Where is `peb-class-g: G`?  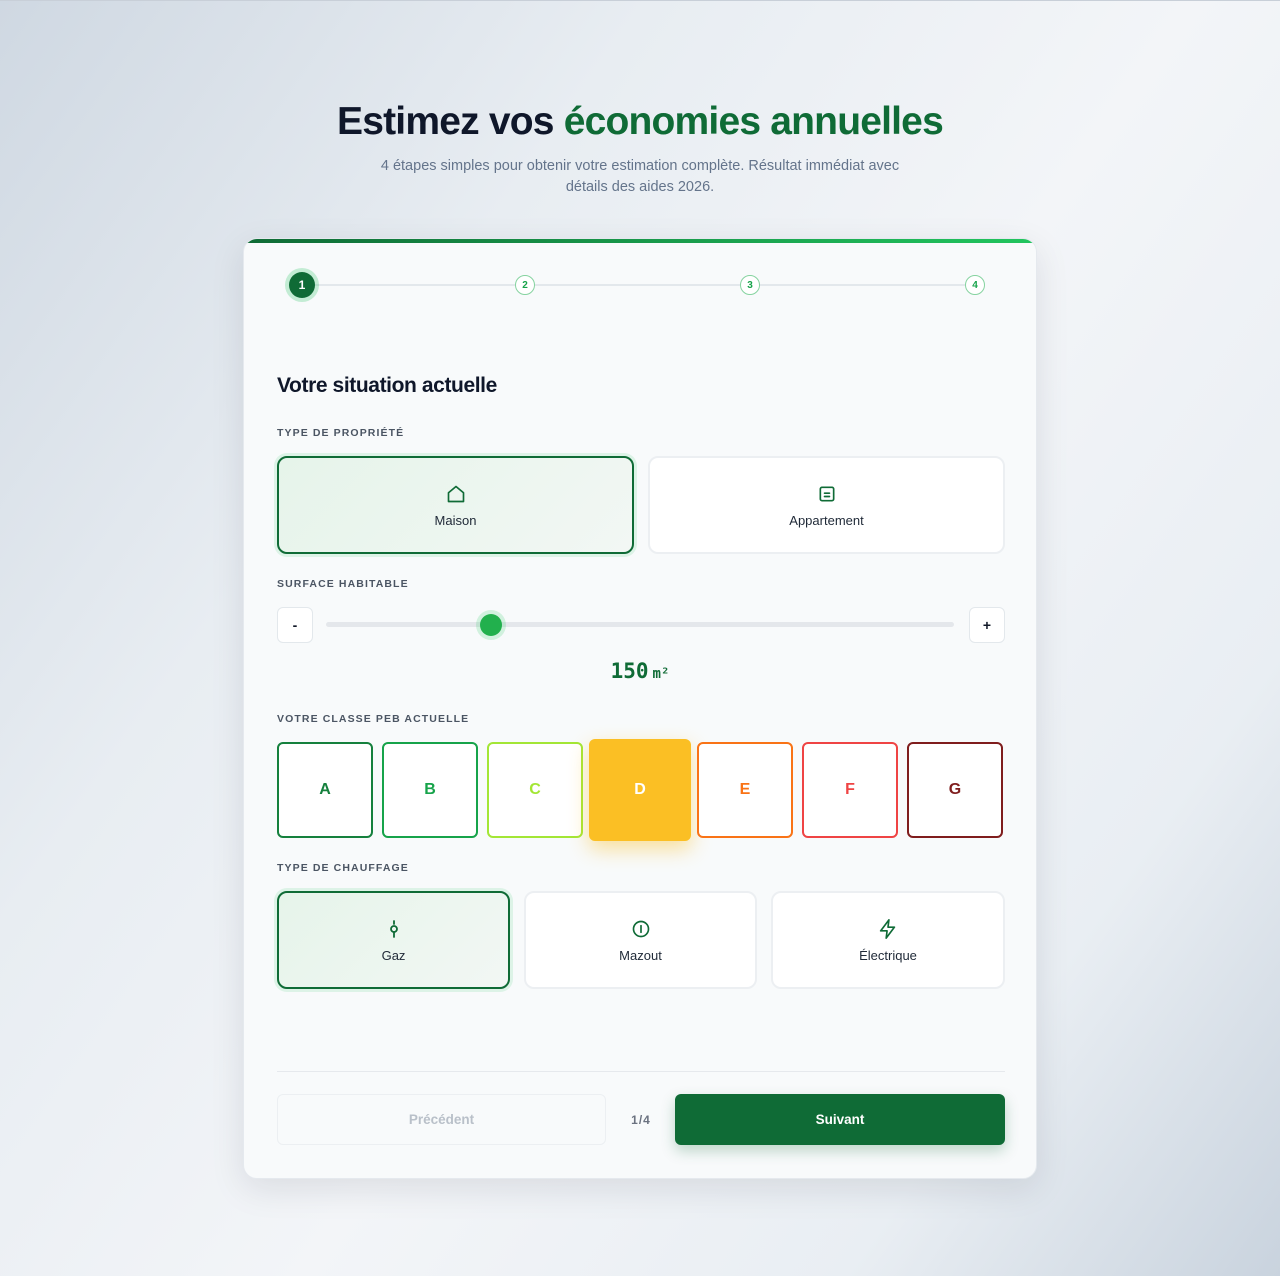 peb-class-g: G is located at coordinates (955, 790).